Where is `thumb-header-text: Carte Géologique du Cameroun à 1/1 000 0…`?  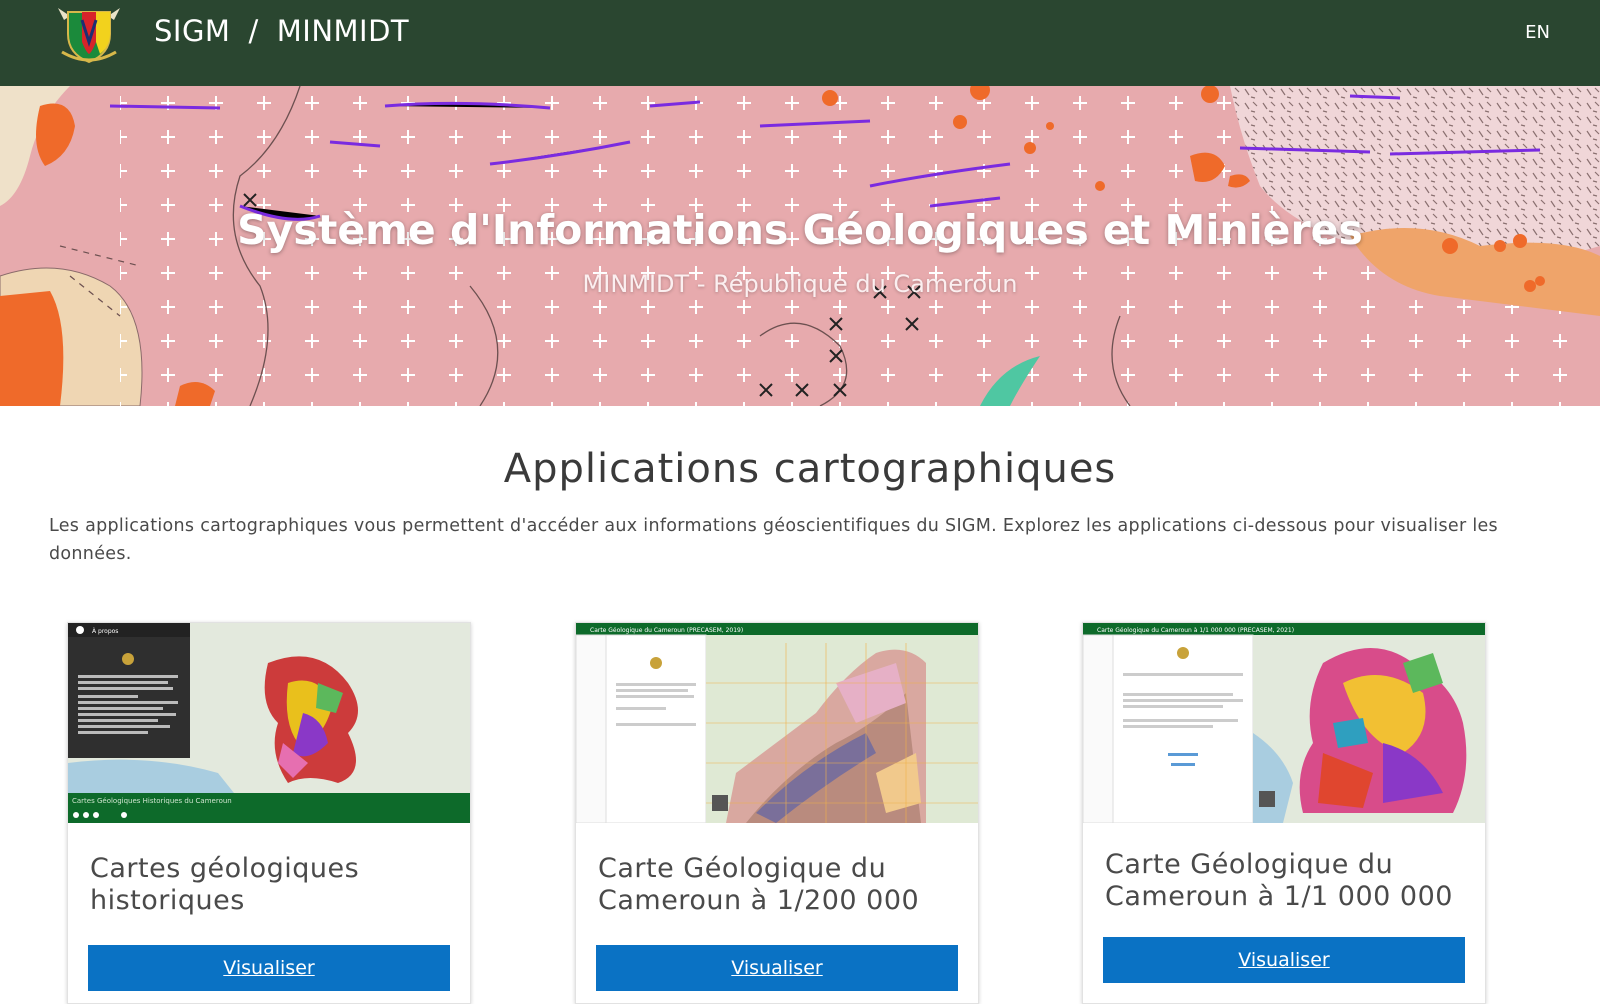
thumb-header-text: Carte Géologique du Cameroun à 1/1 000 0… is located at coordinates (1195, 630).